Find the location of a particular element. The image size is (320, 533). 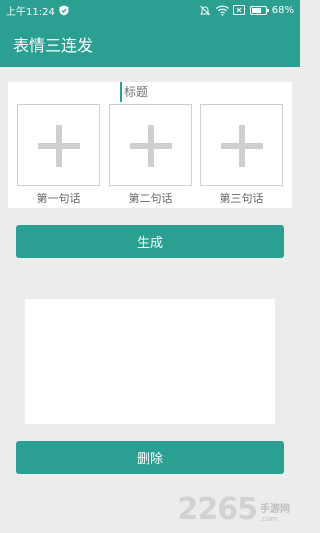

slot-1-label: 第一句话 is located at coordinates (58, 198).